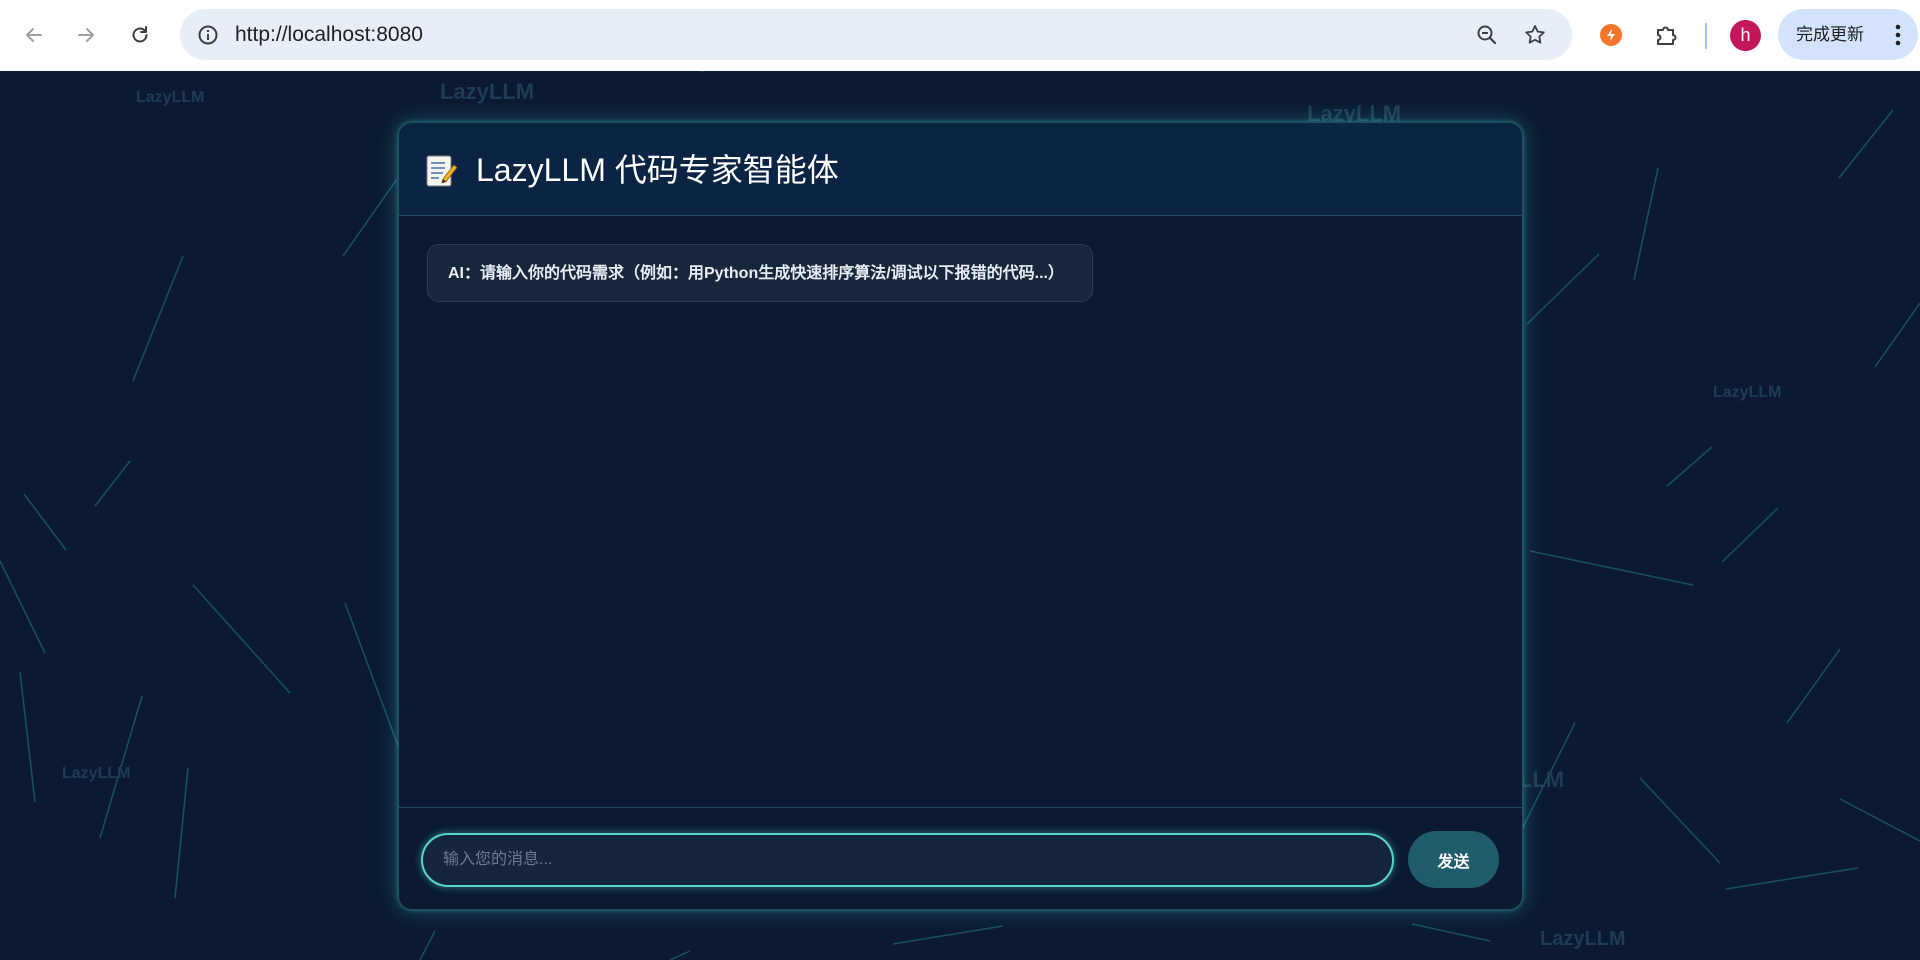  I want to click on back-arrow-icon, so click(34, 35).